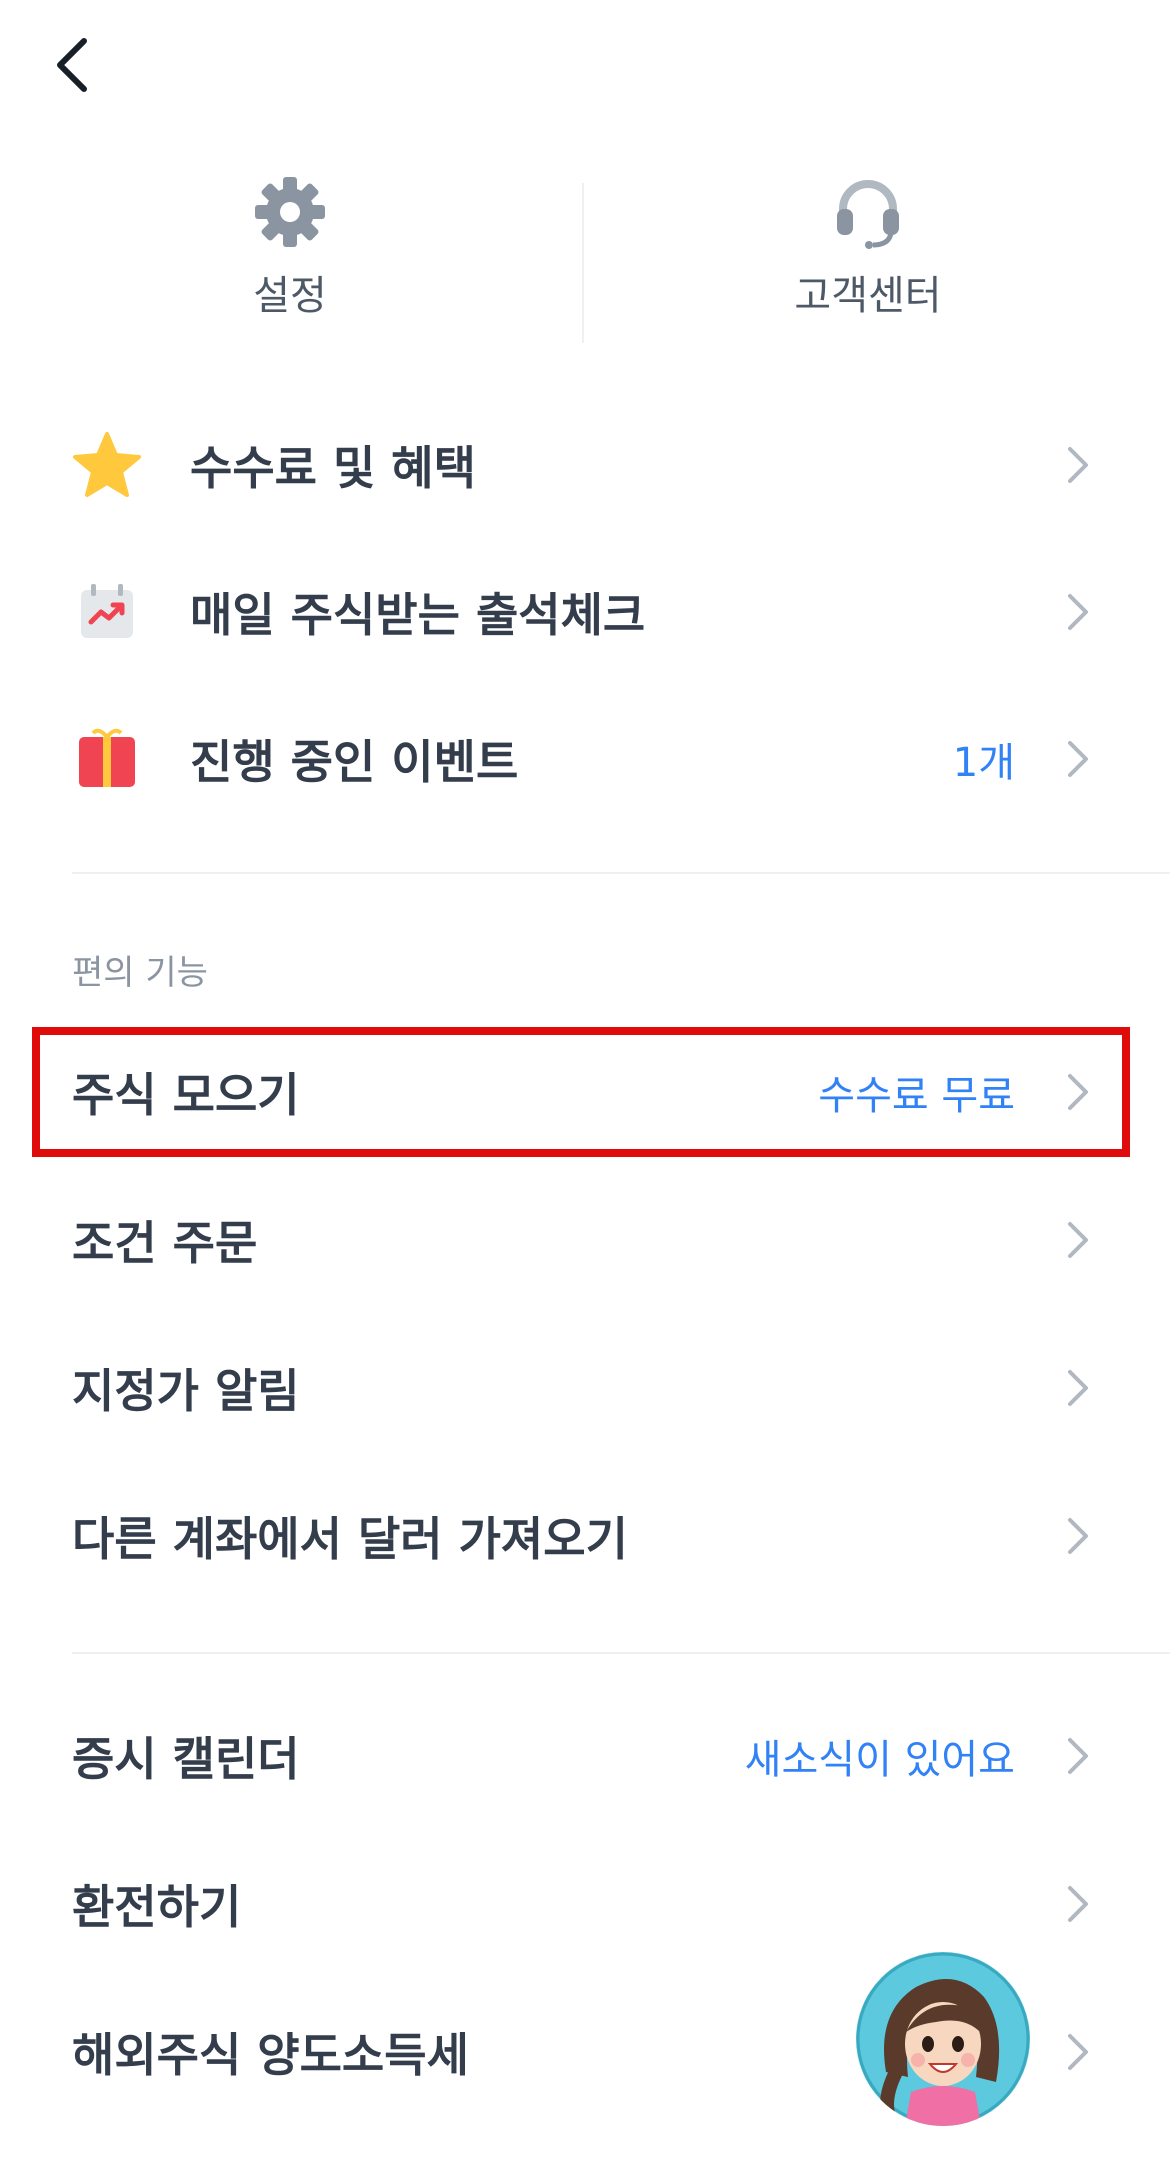 The width and height of the screenshot is (1170, 2166). I want to click on floating-avatar-button, so click(943, 2039).